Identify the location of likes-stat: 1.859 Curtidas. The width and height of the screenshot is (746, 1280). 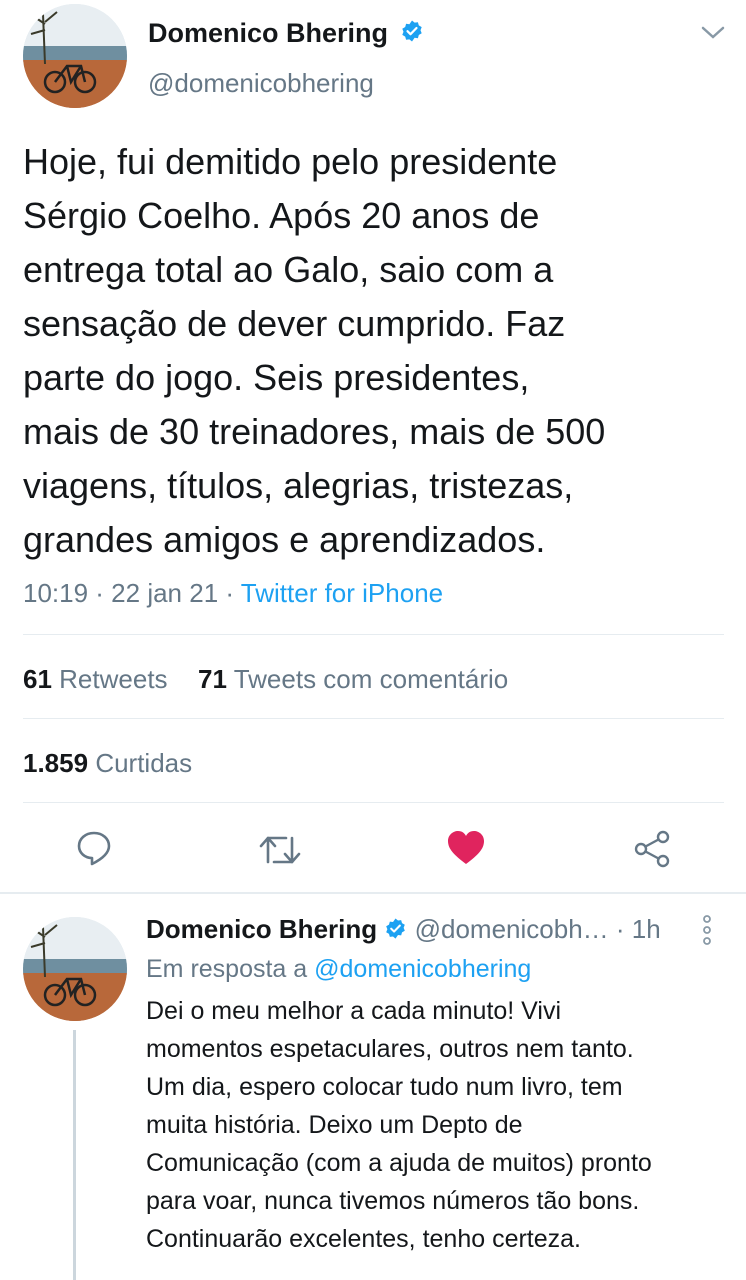
(107, 763).